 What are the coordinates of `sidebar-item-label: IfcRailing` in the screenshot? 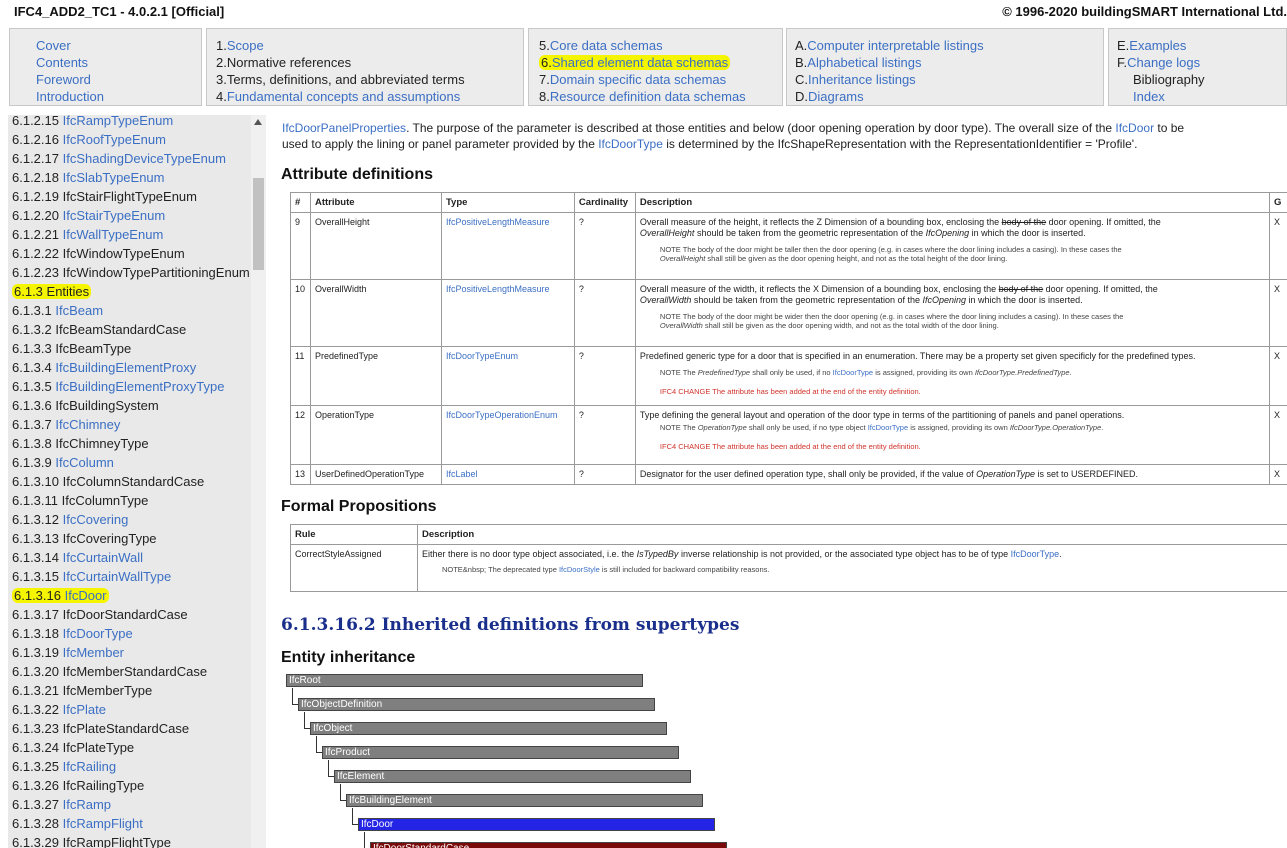 It's located at (89, 766).